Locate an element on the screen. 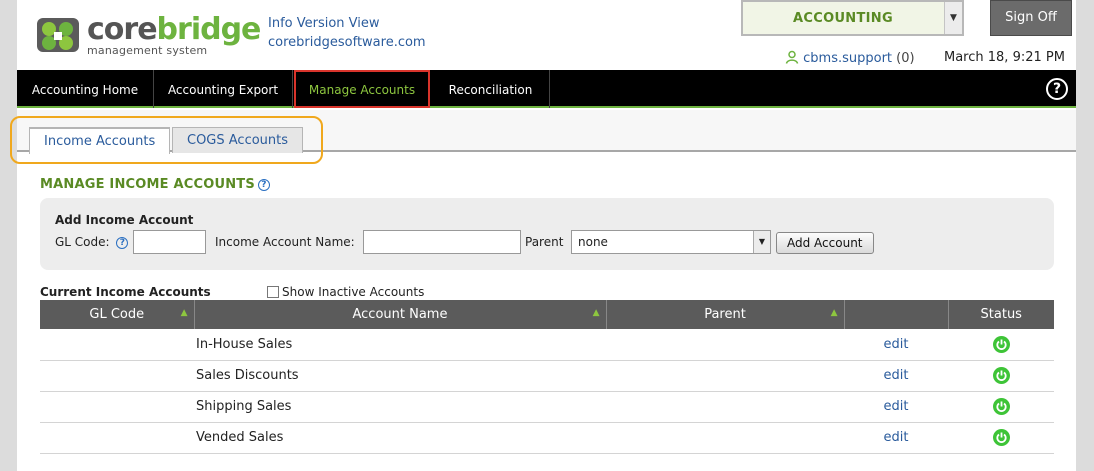 Image resolution: width=1094 pixels, height=471 pixels. table-row: Shipping Sales edit is located at coordinates (547, 407).